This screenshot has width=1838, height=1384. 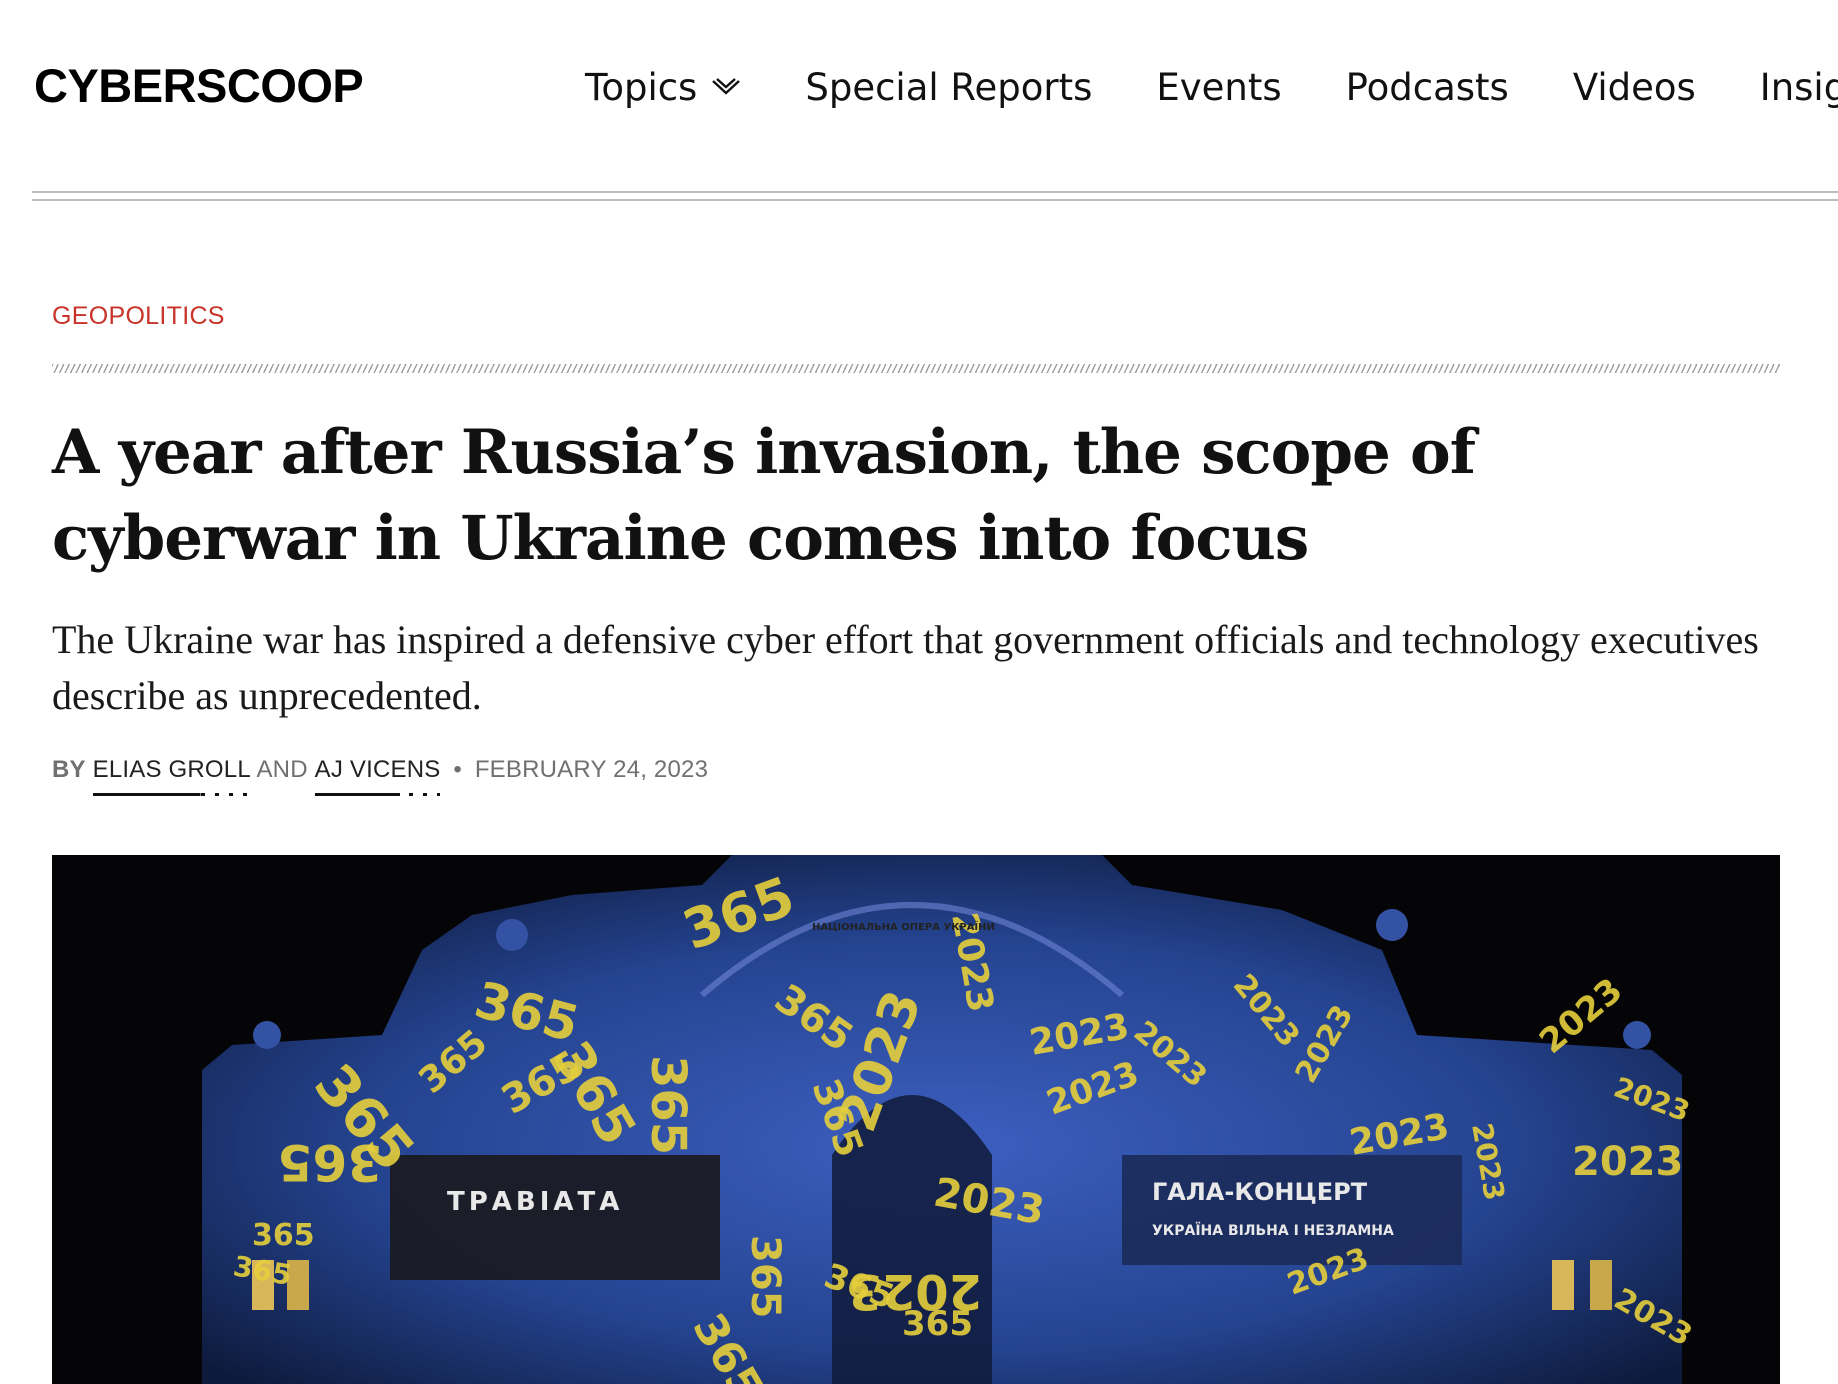 I want to click on svg-text: ТРАВІАТА, so click(x=535, y=1202).